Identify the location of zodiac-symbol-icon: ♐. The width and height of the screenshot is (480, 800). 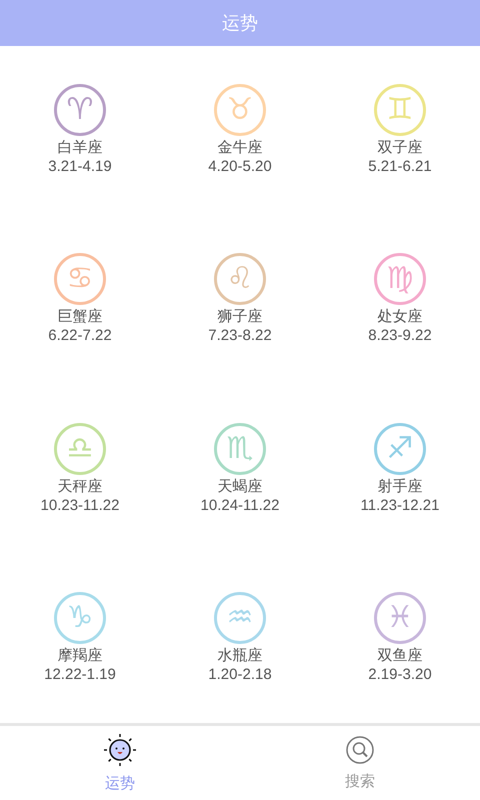
(400, 448).